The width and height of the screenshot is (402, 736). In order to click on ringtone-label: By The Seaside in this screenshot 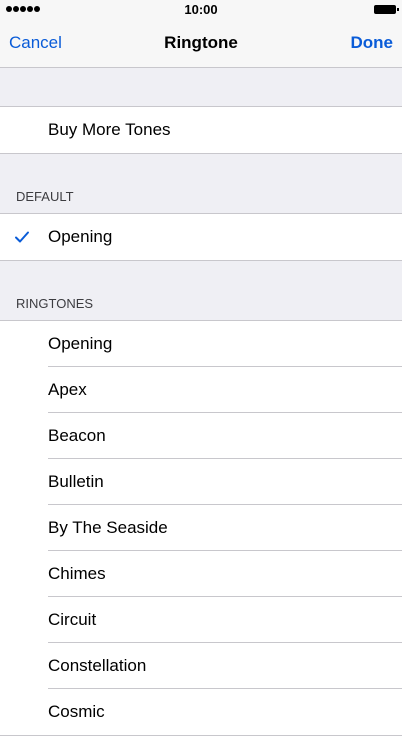, I will do `click(108, 527)`.